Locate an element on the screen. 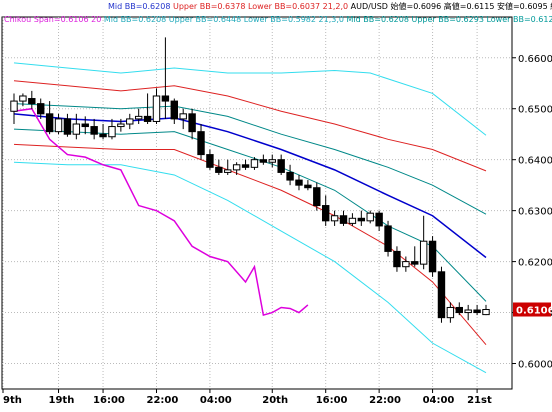 Image resolution: width=552 pixels, height=412 pixels. y-tick-label: 0.6000 is located at coordinates (535, 365).